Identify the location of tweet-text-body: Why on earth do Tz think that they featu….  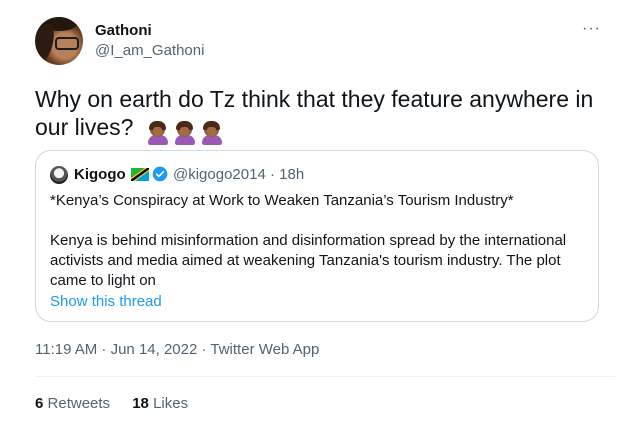
(314, 113).